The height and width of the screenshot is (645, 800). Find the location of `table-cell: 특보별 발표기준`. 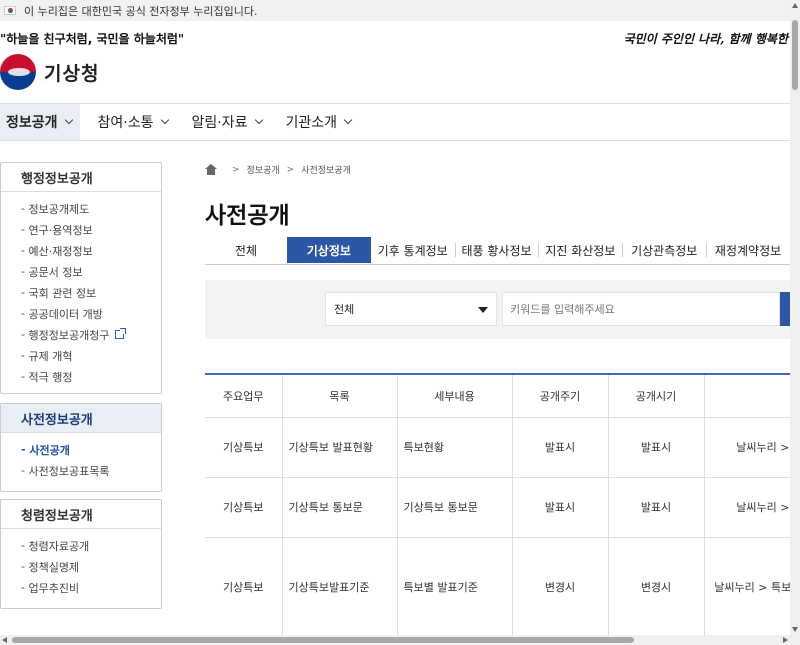

table-cell: 특보별 발표기준 is located at coordinates (455, 586).